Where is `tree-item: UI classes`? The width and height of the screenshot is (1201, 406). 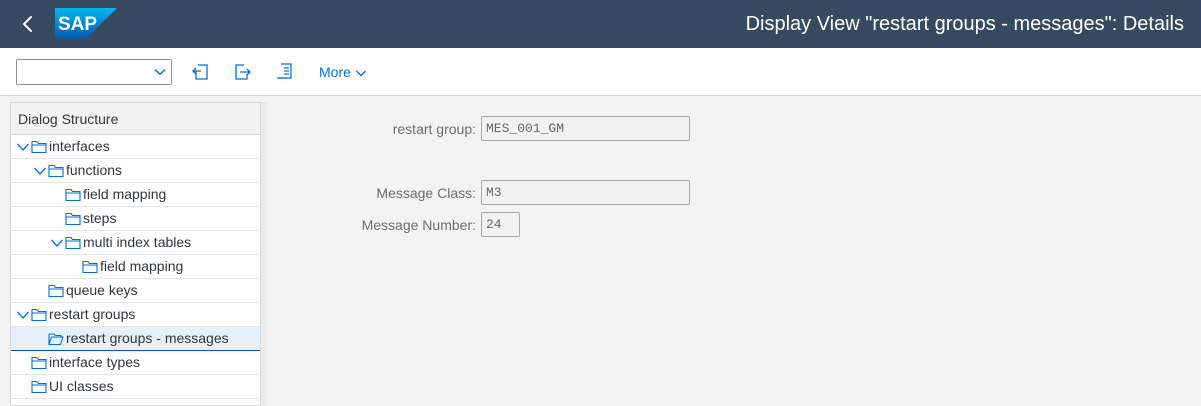 tree-item: UI classes is located at coordinates (135, 387).